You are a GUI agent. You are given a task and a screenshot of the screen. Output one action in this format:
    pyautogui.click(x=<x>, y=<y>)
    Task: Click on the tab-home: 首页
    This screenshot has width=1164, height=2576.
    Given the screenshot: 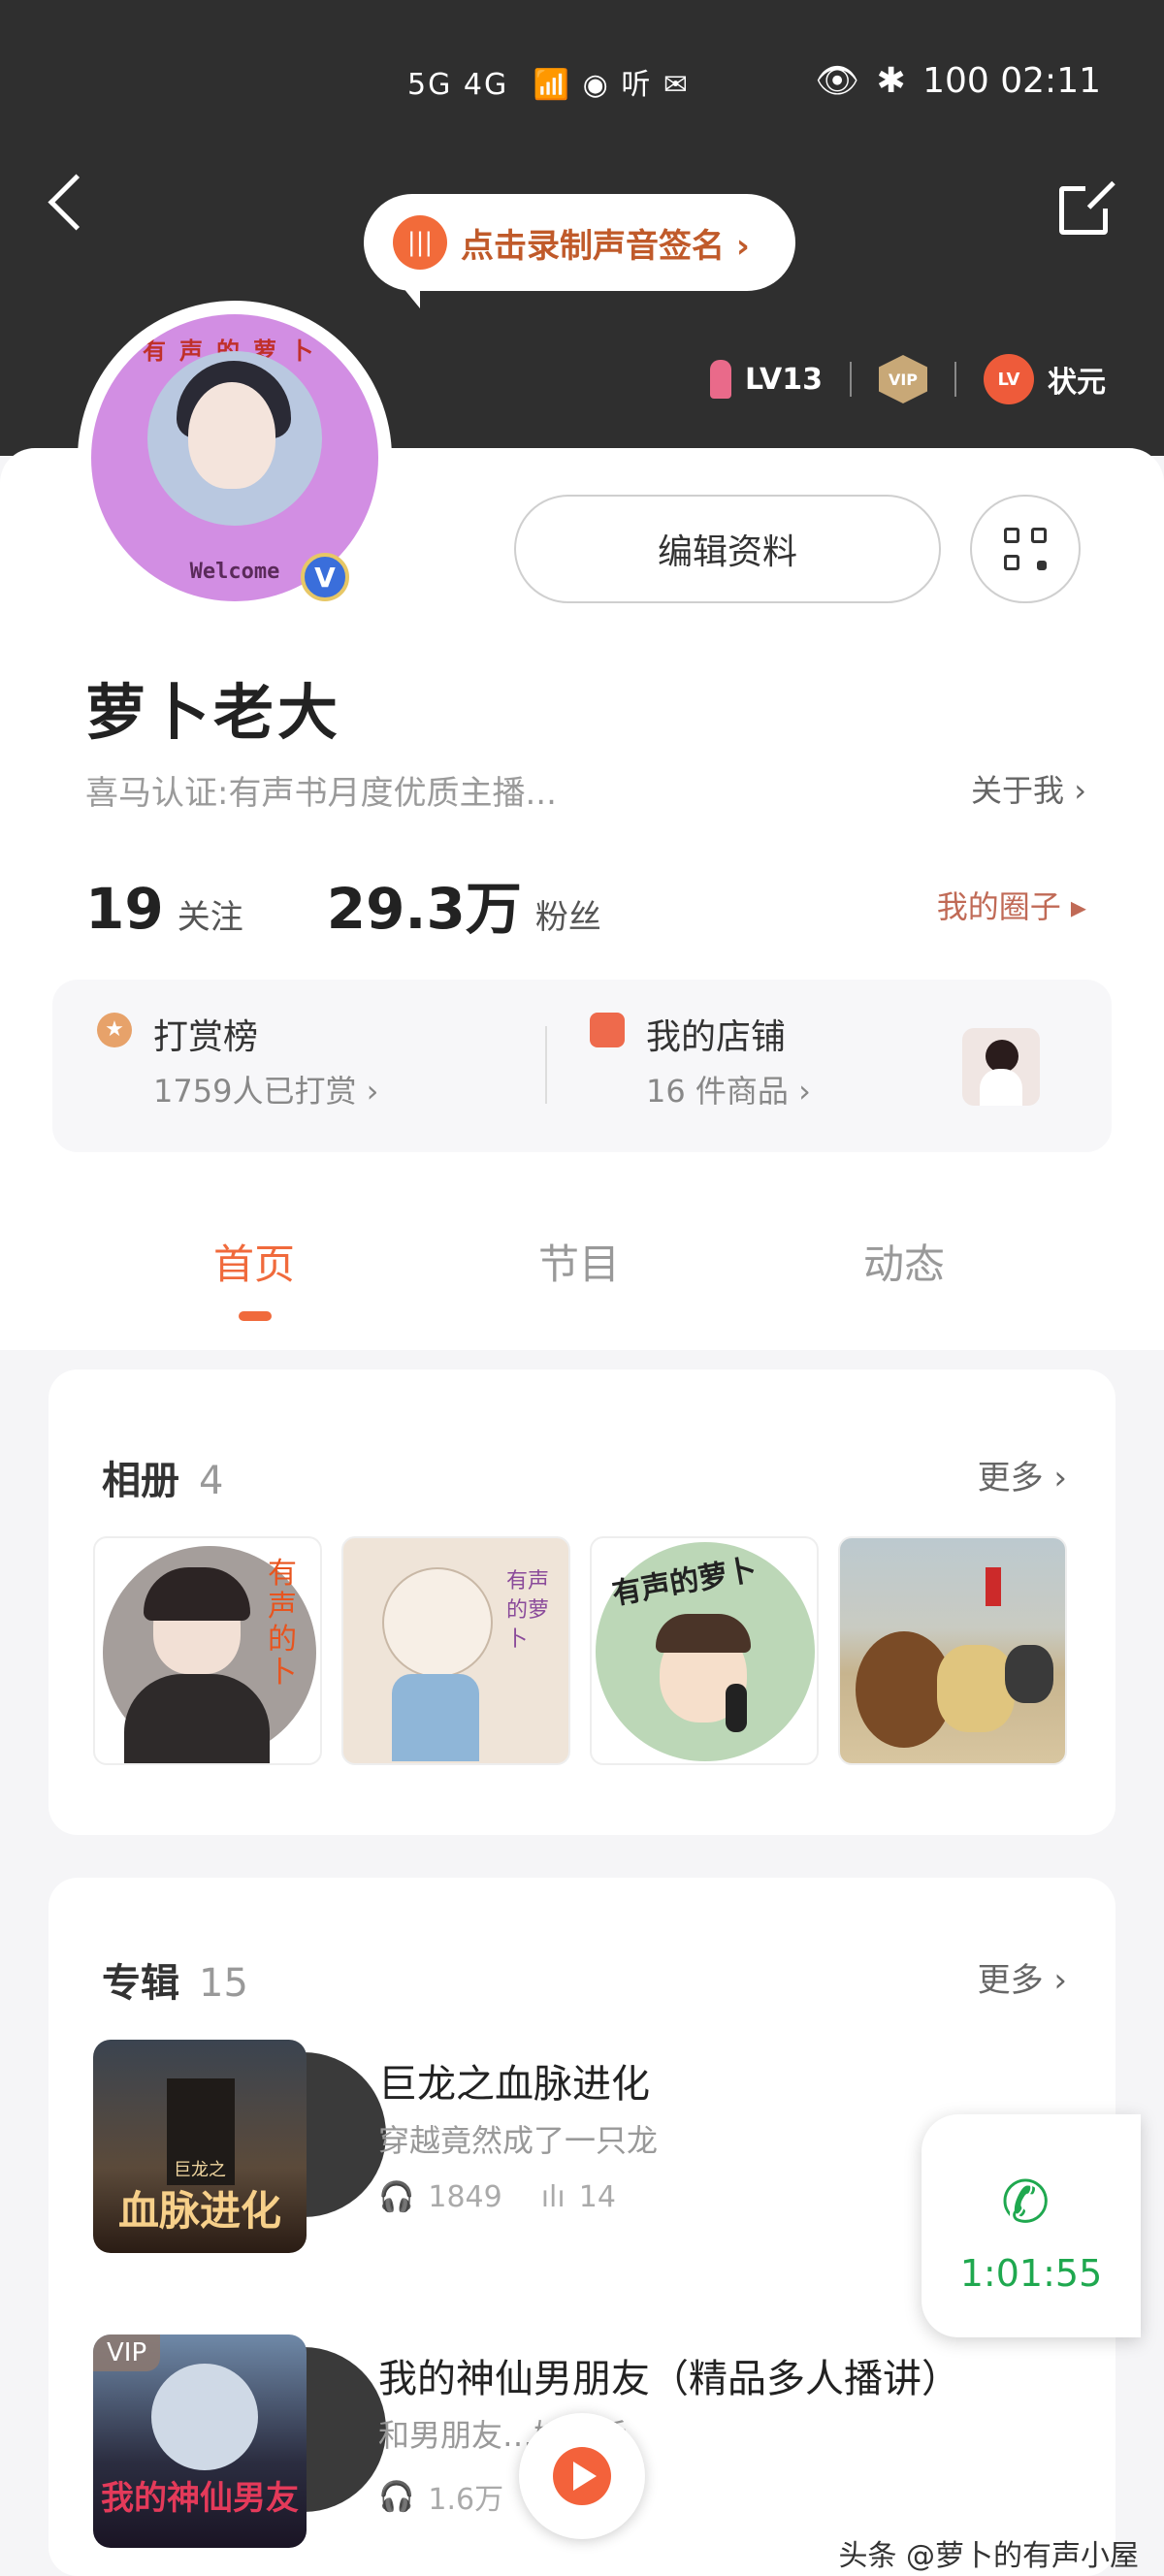 What is the action you would take?
    pyautogui.click(x=254, y=1261)
    